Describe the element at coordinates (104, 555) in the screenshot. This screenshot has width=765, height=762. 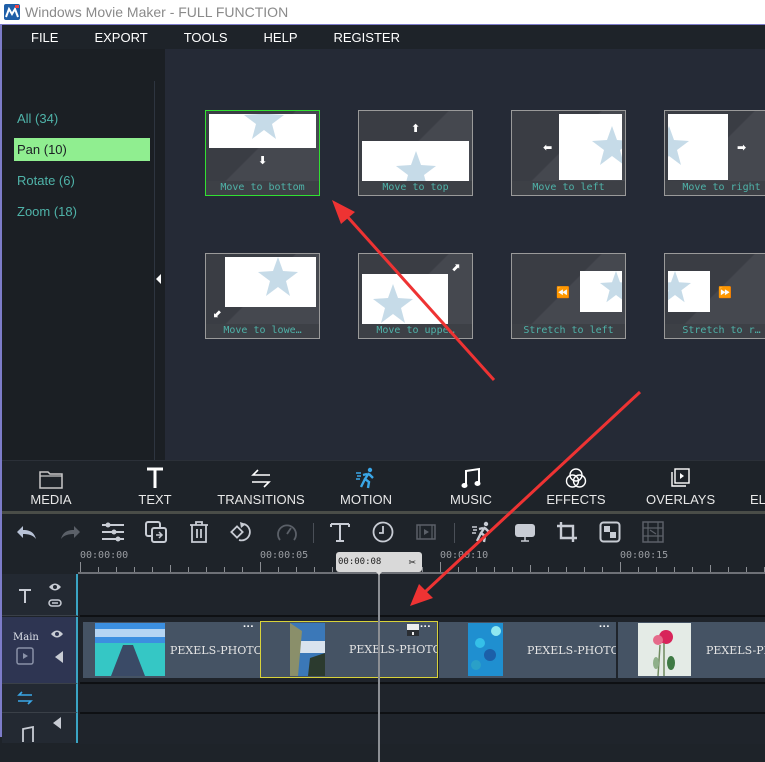
I see `ruler-label: 00:00:00` at that location.